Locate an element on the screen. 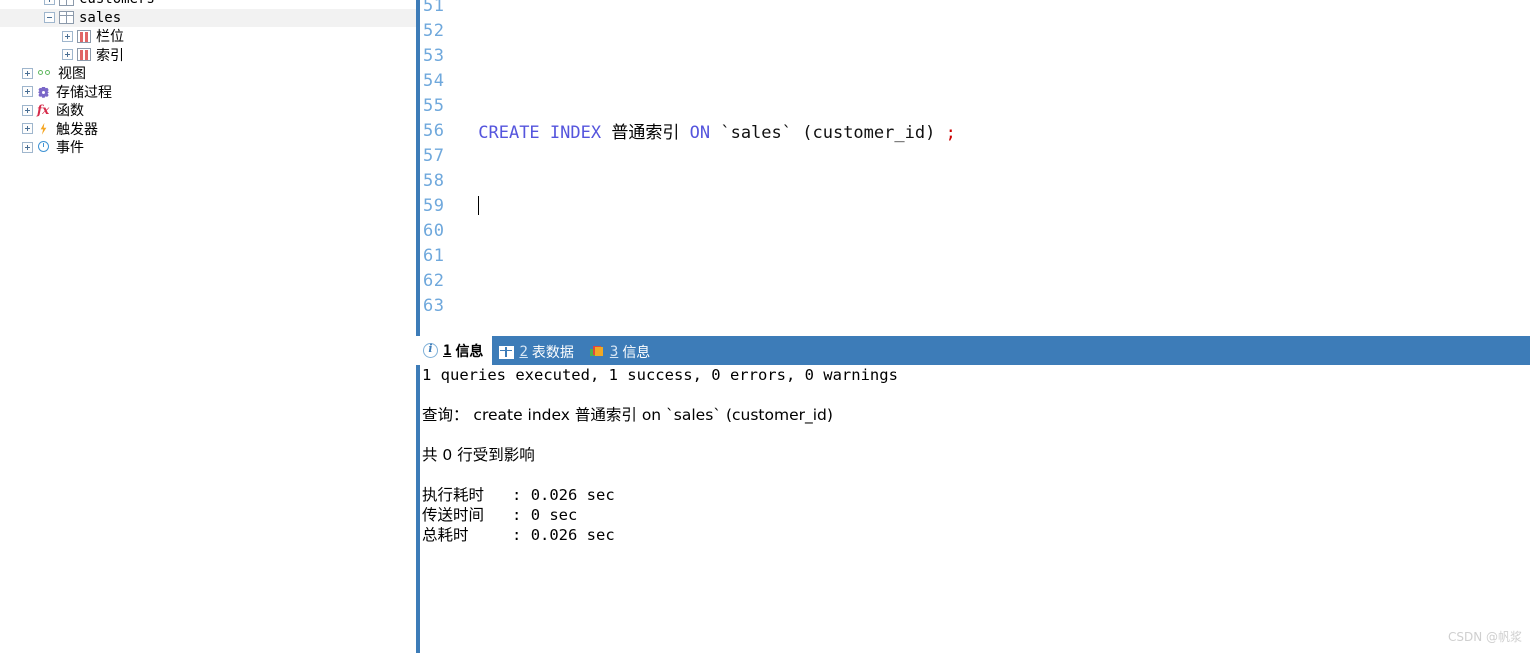  line-number: 53 is located at coordinates (434, 55).